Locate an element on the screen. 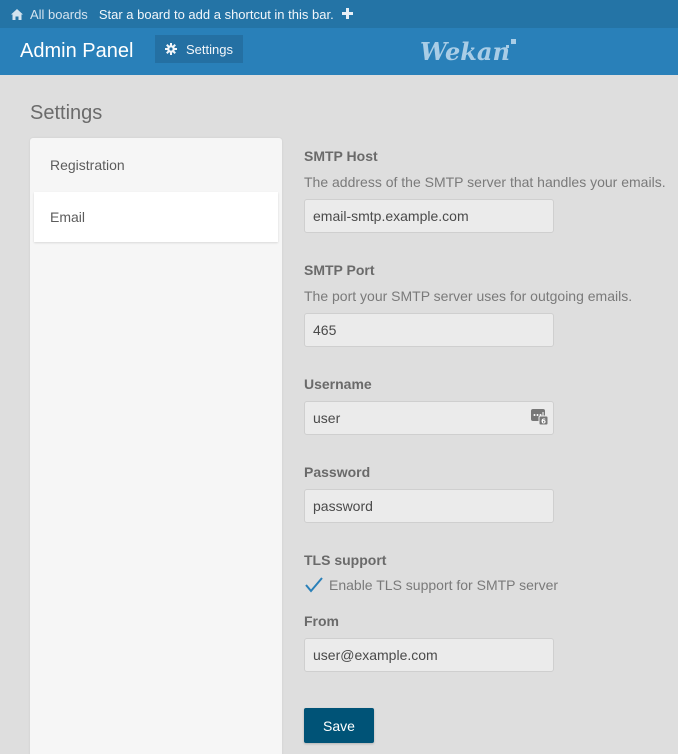 The height and width of the screenshot is (754, 678). save-button: Save is located at coordinates (339, 725).